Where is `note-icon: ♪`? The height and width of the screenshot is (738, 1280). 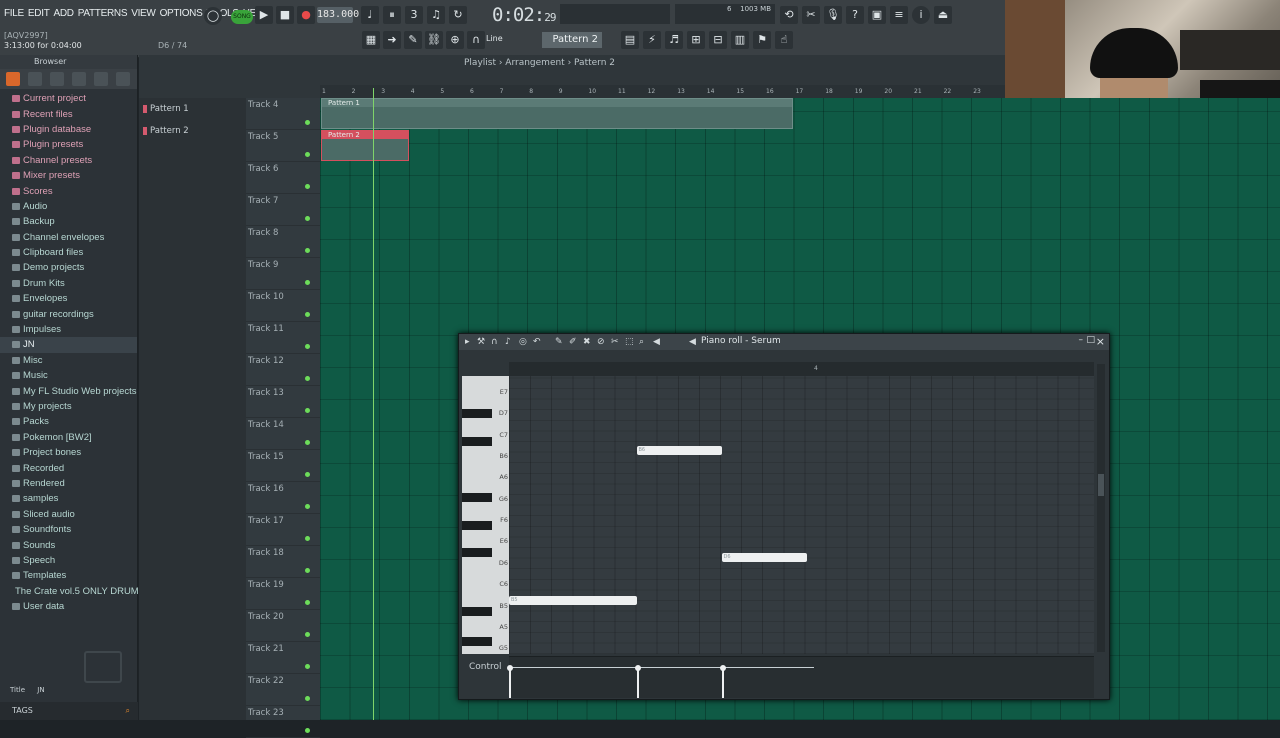
note-icon: ♪ is located at coordinates (508, 342).